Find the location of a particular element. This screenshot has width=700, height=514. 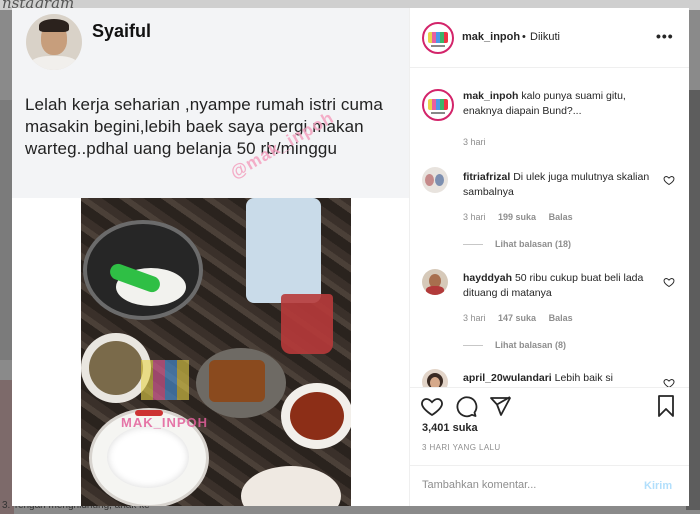

share-icon is located at coordinates (500, 406).